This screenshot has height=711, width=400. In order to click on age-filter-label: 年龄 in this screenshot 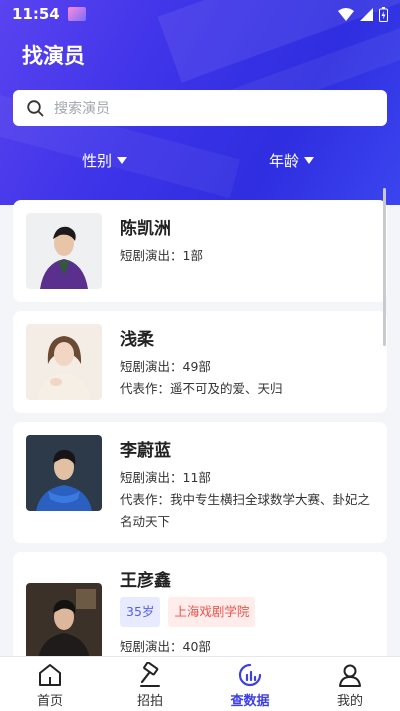, I will do `click(284, 161)`.